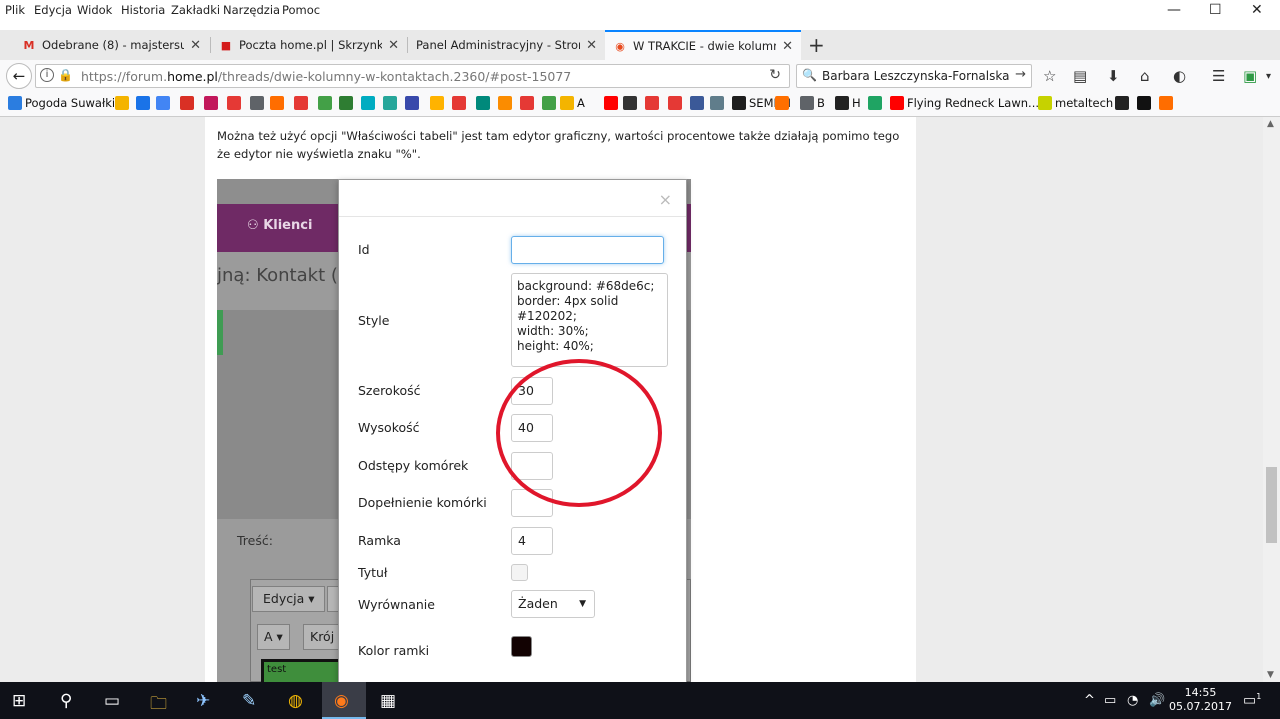  What do you see at coordinates (1257, 10) in the screenshot?
I see `close-window-button: ✕` at bounding box center [1257, 10].